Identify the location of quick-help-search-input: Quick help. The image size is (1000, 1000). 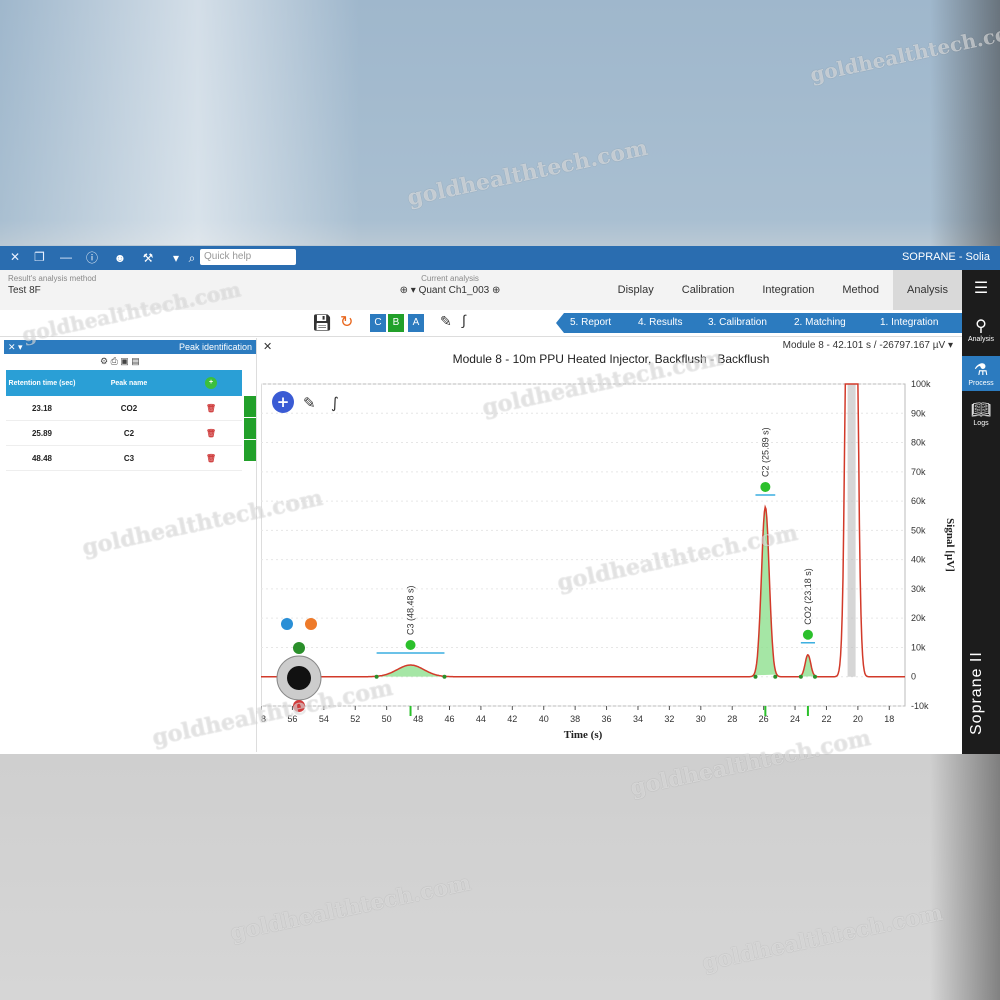
(248, 257).